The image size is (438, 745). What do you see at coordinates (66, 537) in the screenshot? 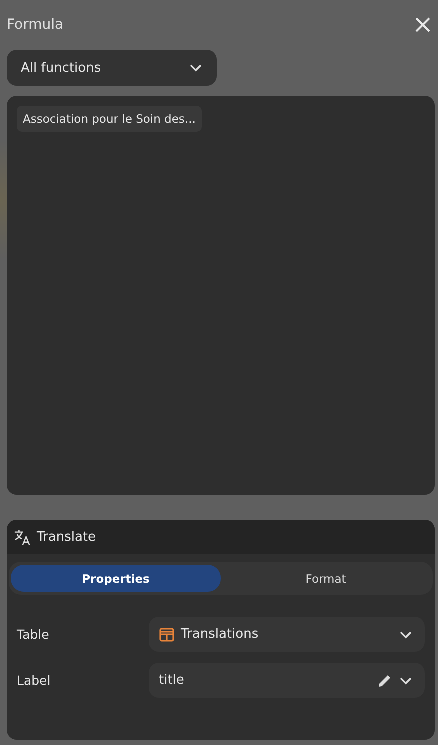
I see `node-title: Translate` at bounding box center [66, 537].